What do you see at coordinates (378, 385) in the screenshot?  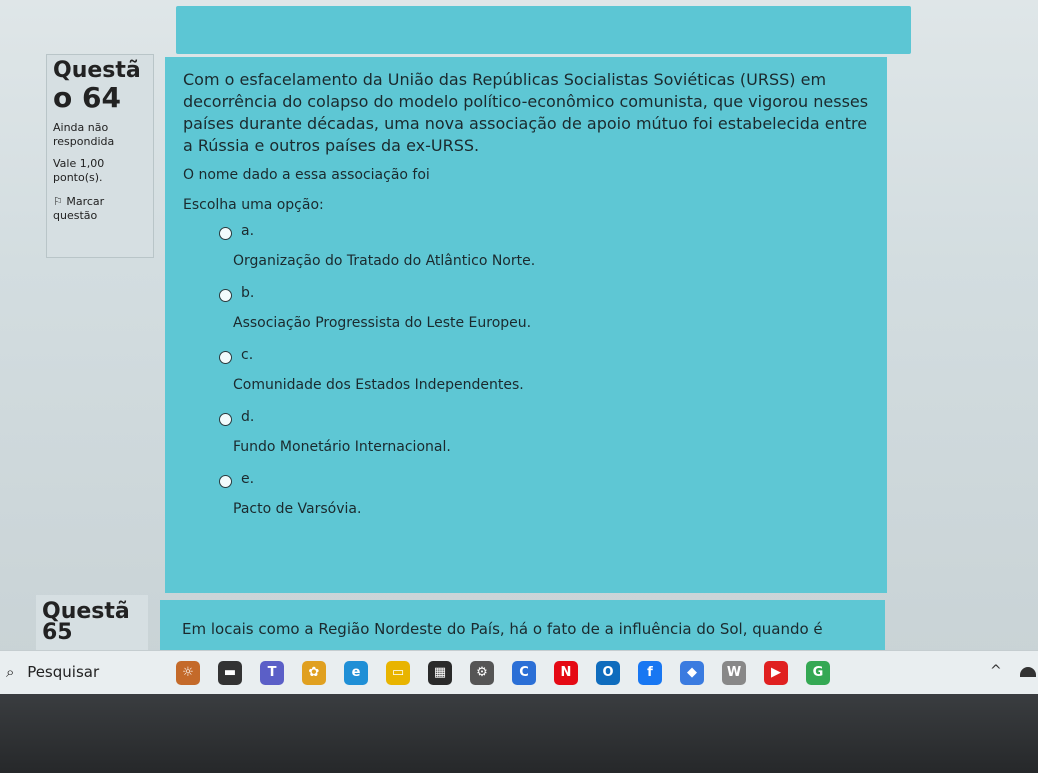 I see `option-c-text: Comunidade dos Estados Independentes.` at bounding box center [378, 385].